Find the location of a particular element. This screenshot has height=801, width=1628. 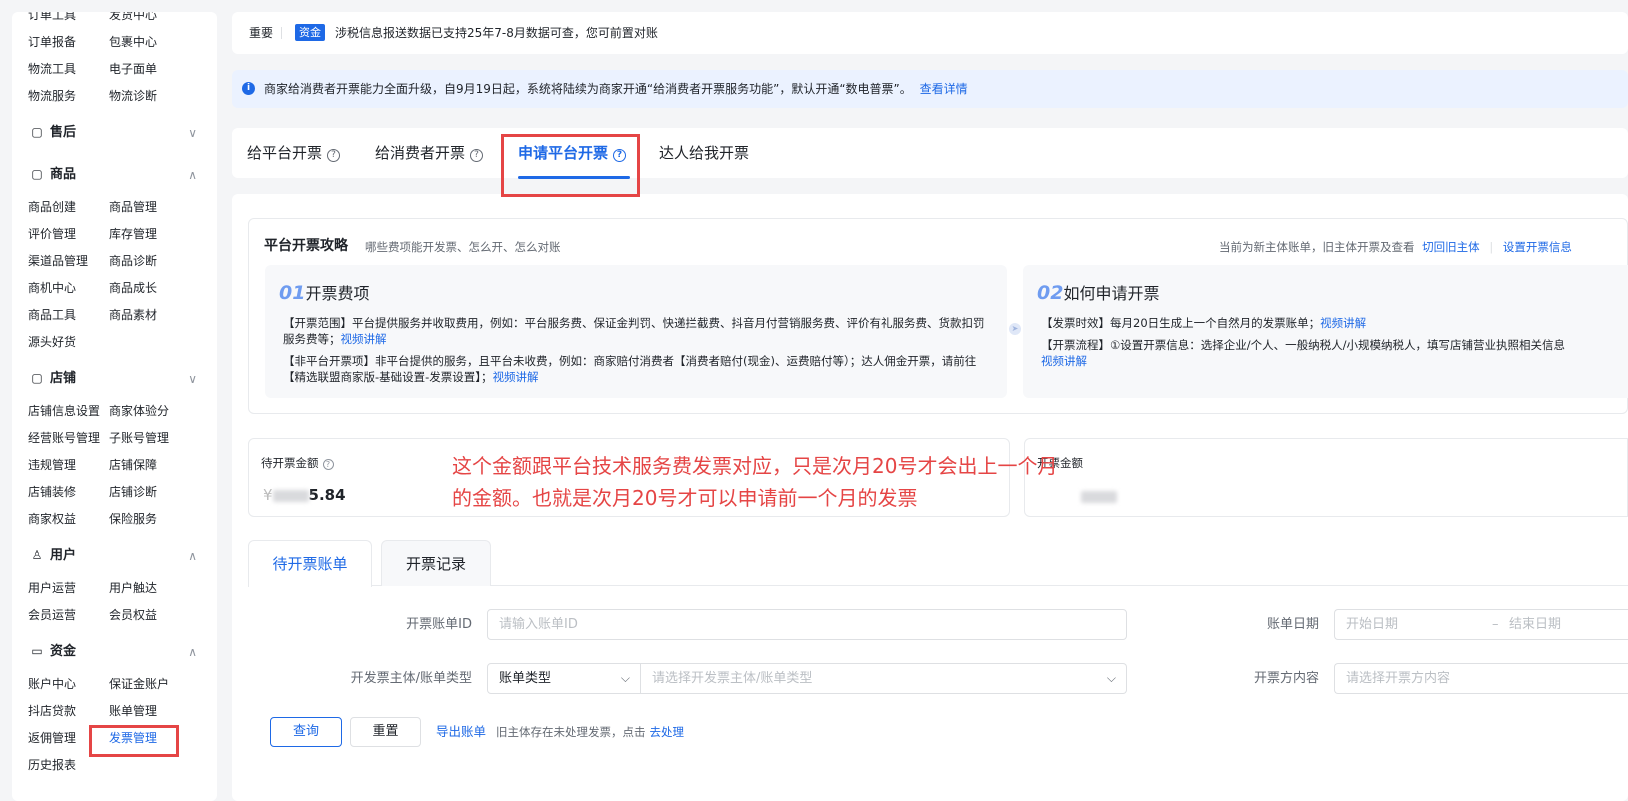

export-bills-link: 导出账单 is located at coordinates (461, 731).